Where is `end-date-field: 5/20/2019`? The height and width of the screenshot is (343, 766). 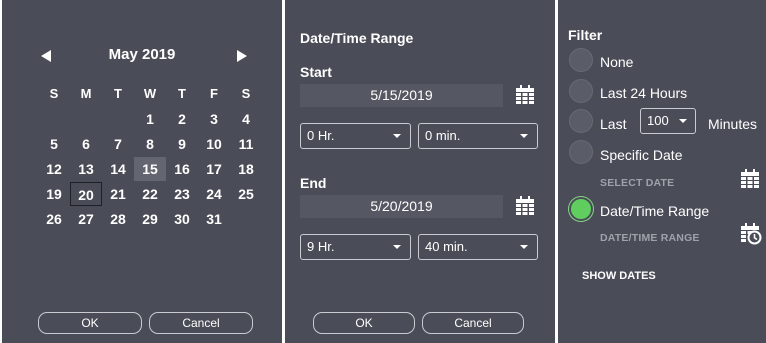 end-date-field: 5/20/2019 is located at coordinates (401, 206).